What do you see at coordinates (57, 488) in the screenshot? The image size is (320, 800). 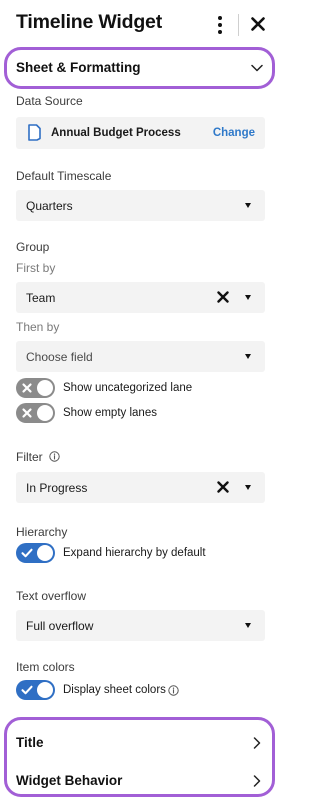 I see `filter-value: In Progress` at bounding box center [57, 488].